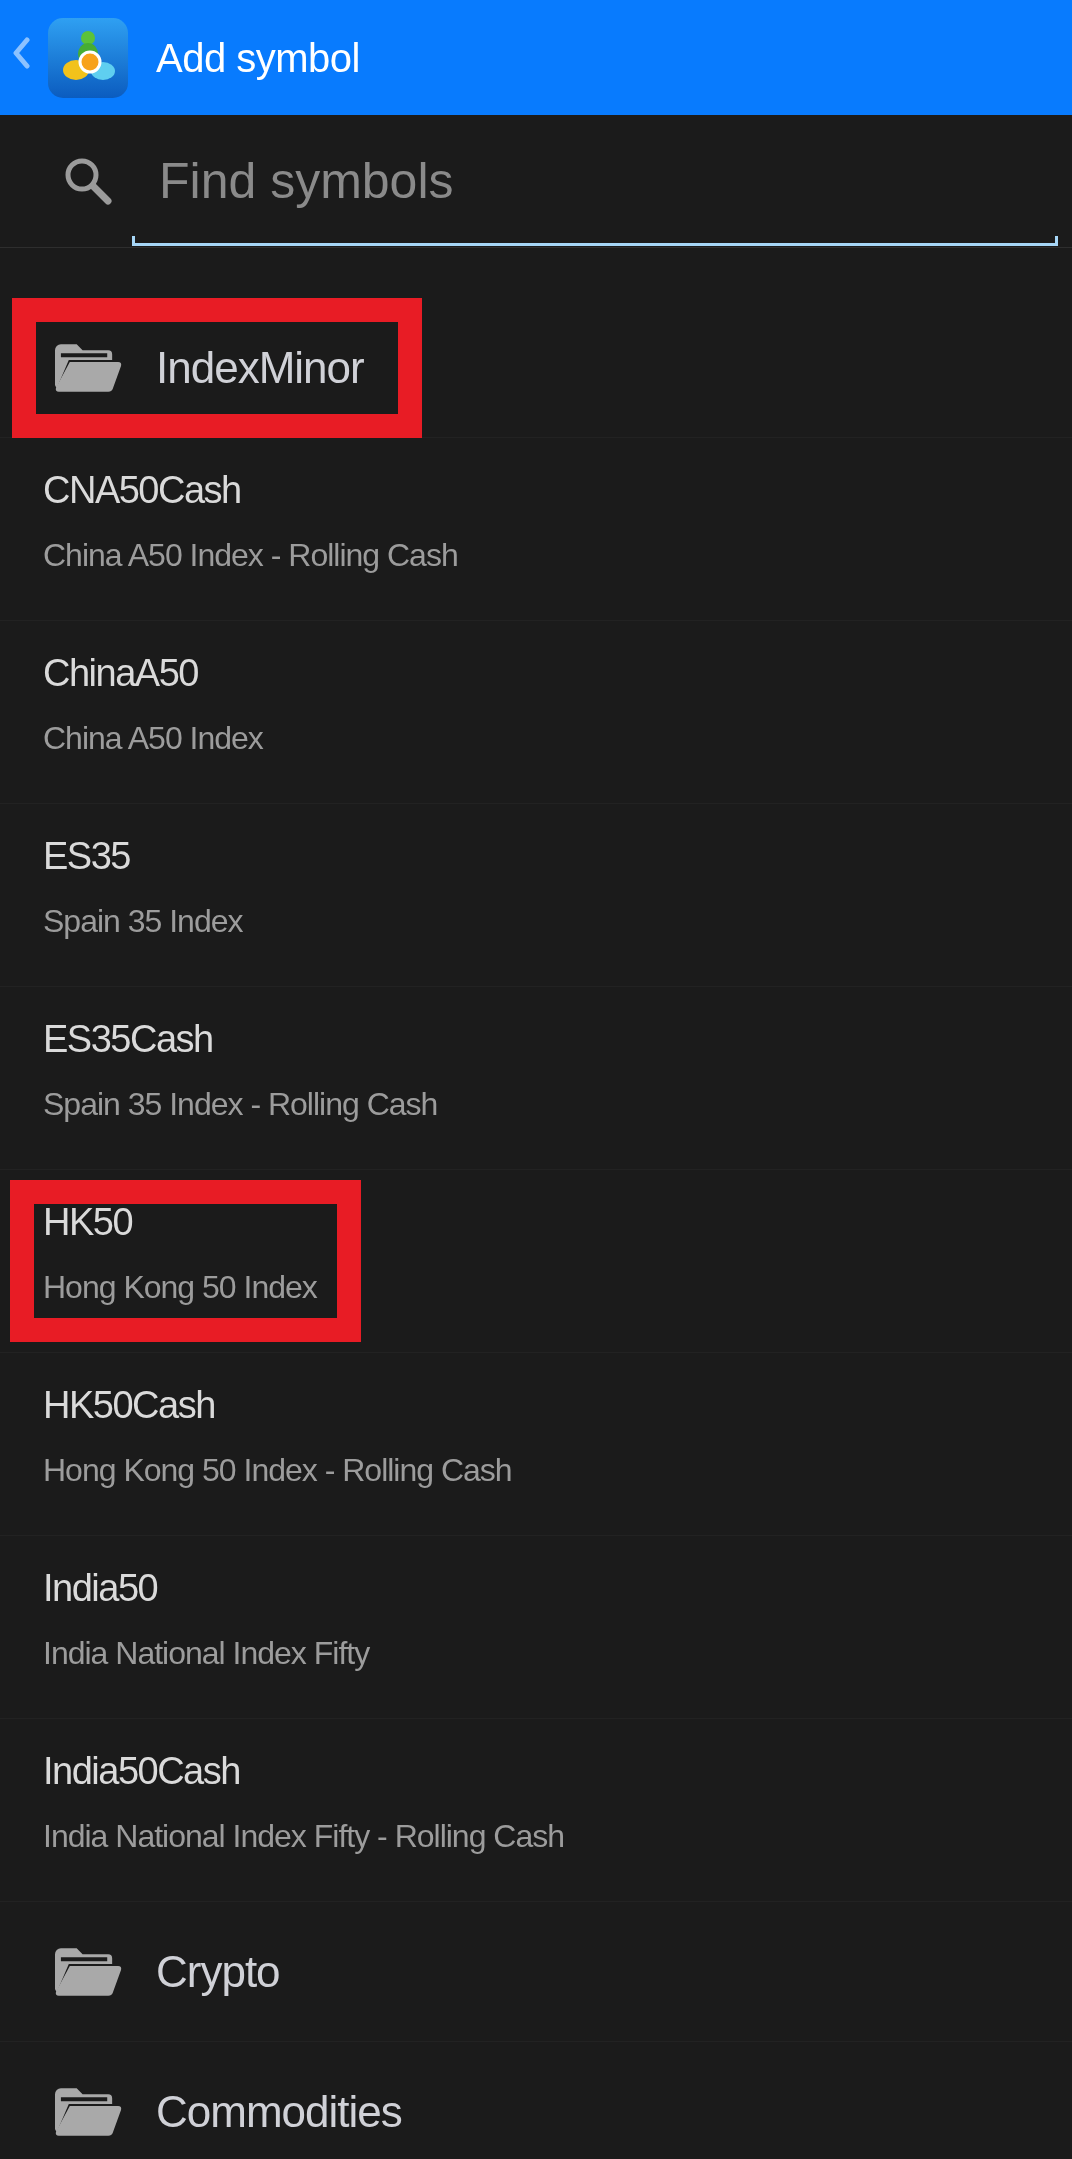 Image resolution: width=1072 pixels, height=2159 pixels. I want to click on app-logo-icon, so click(88, 57).